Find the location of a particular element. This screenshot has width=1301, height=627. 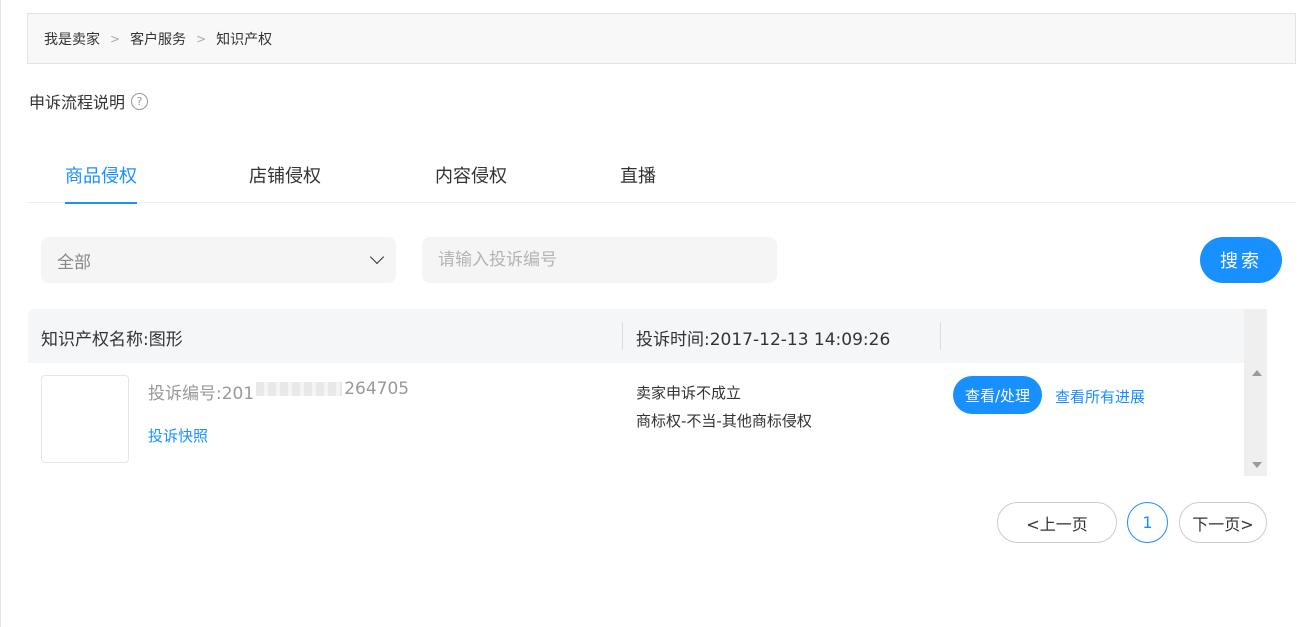

view-all-progress-link: 查看所有进展 is located at coordinates (1100, 396).